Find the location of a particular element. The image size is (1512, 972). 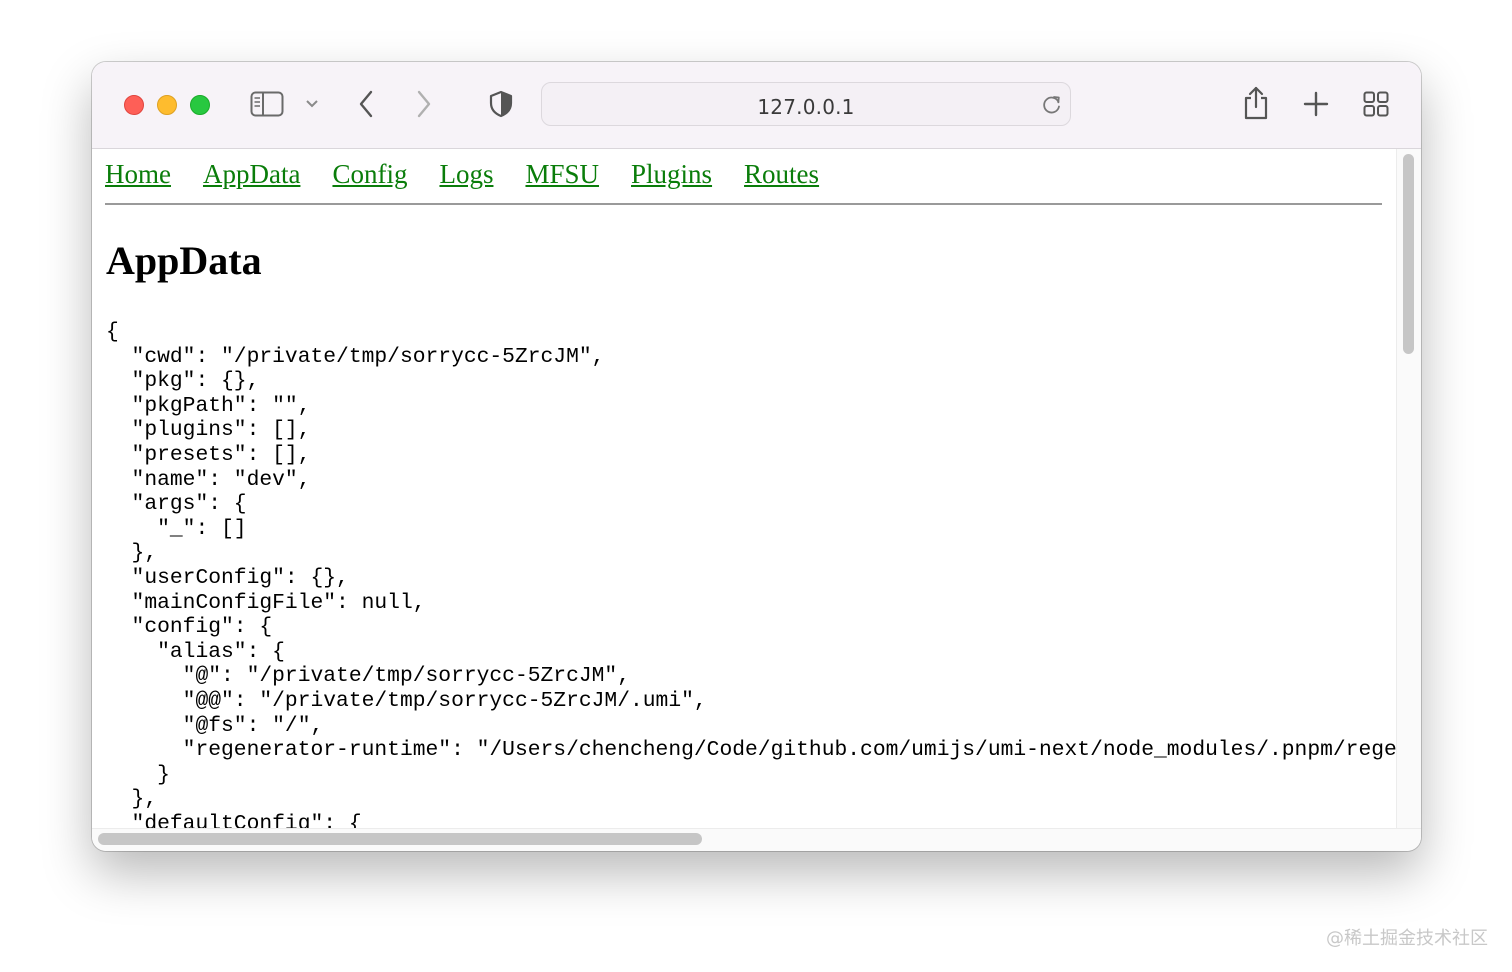

zoom-window-button is located at coordinates (200, 105).